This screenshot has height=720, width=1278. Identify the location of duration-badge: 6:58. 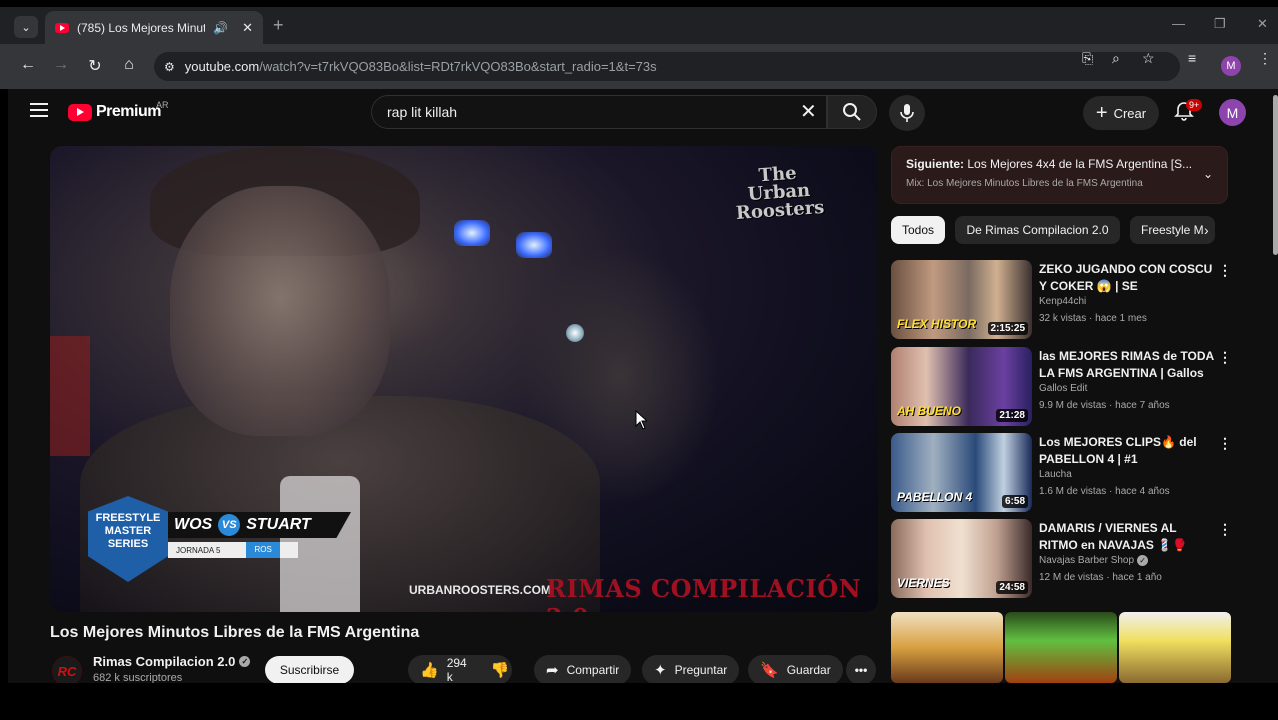
(1014, 501).